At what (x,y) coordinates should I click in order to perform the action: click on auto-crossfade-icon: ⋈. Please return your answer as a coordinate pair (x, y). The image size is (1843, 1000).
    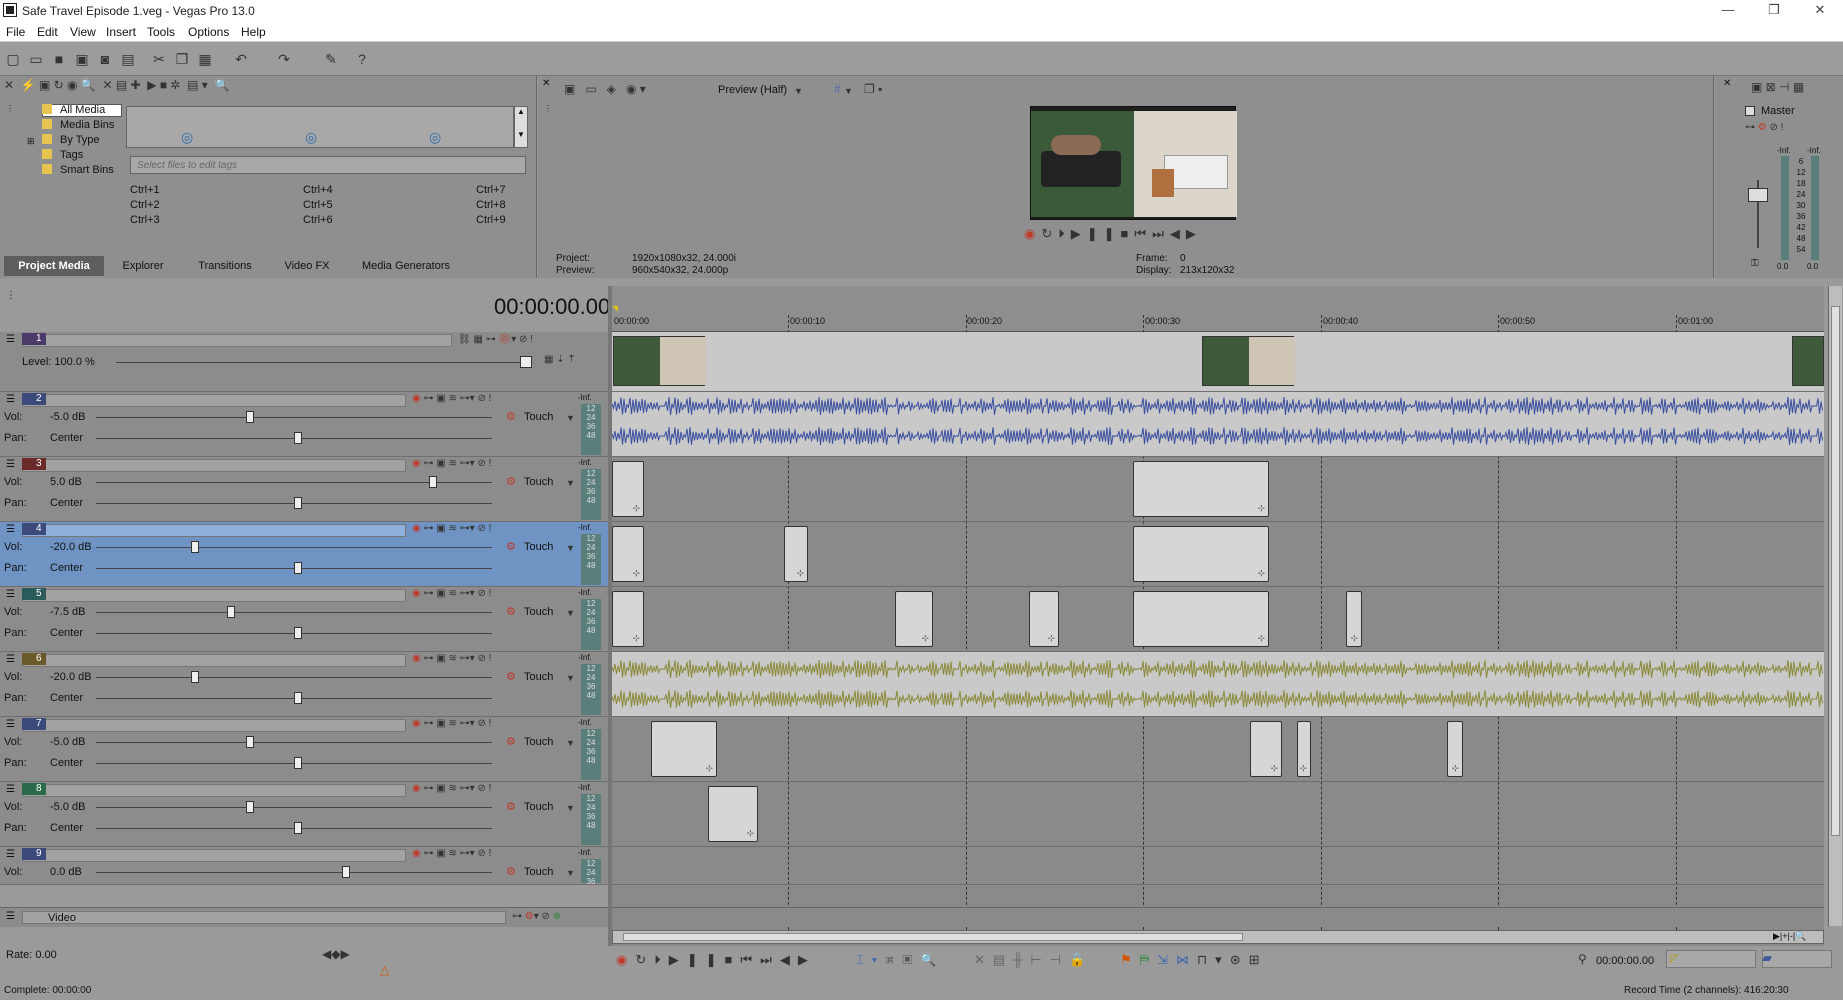
    Looking at the image, I should click on (1186, 959).